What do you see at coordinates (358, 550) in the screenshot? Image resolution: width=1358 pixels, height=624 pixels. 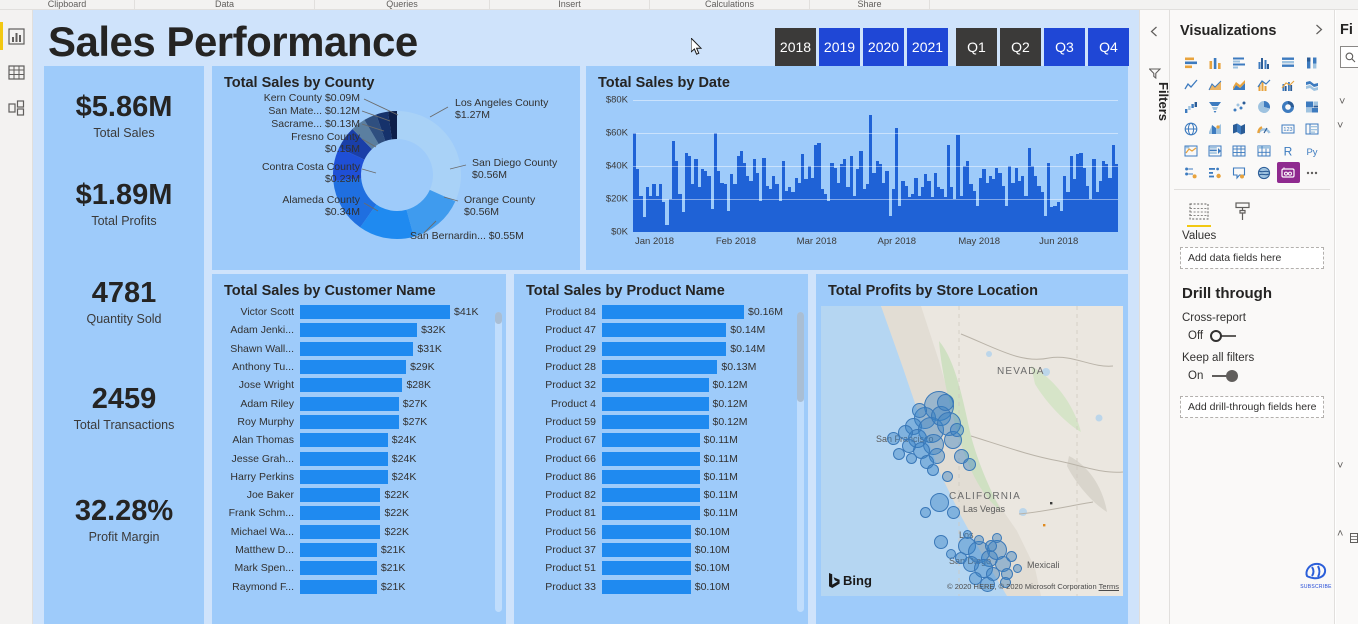 I see `bar-row: Matthew D... $21K` at bounding box center [358, 550].